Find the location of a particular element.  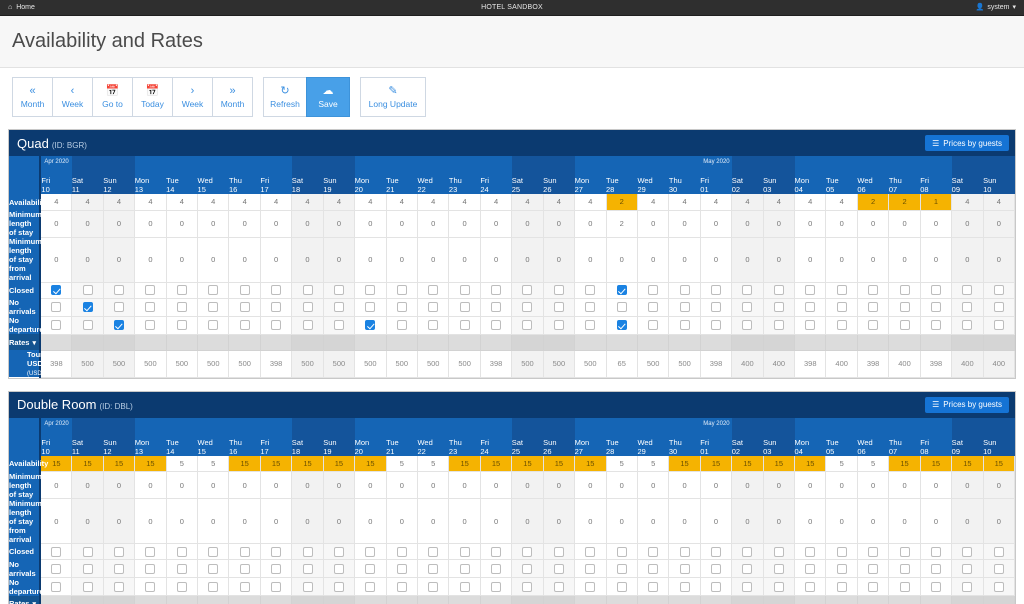

save-button: ☁ Save is located at coordinates (328, 97).